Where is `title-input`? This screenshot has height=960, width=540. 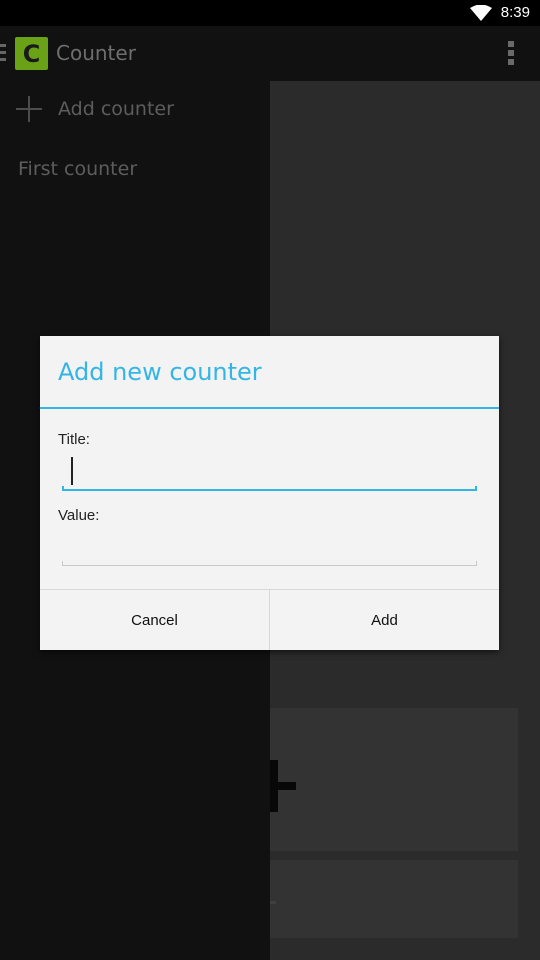 title-input is located at coordinates (269, 471).